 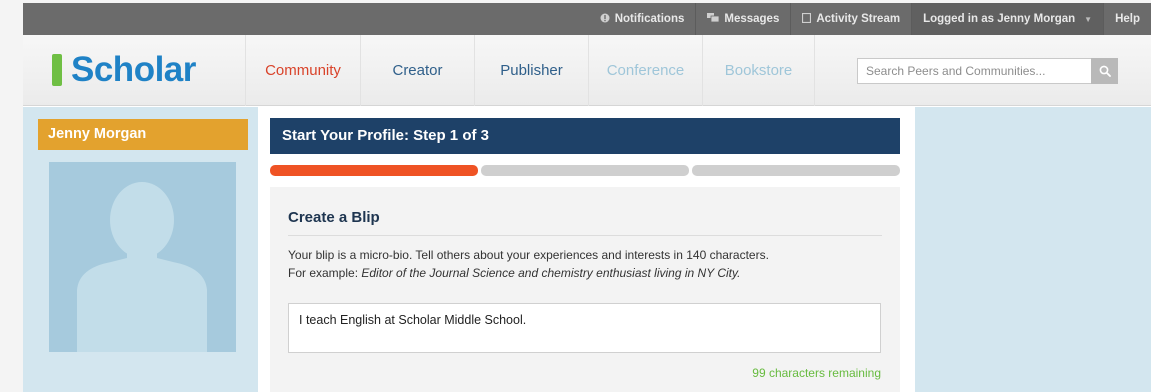 I want to click on logo-text: Scholar, so click(x=133, y=69).